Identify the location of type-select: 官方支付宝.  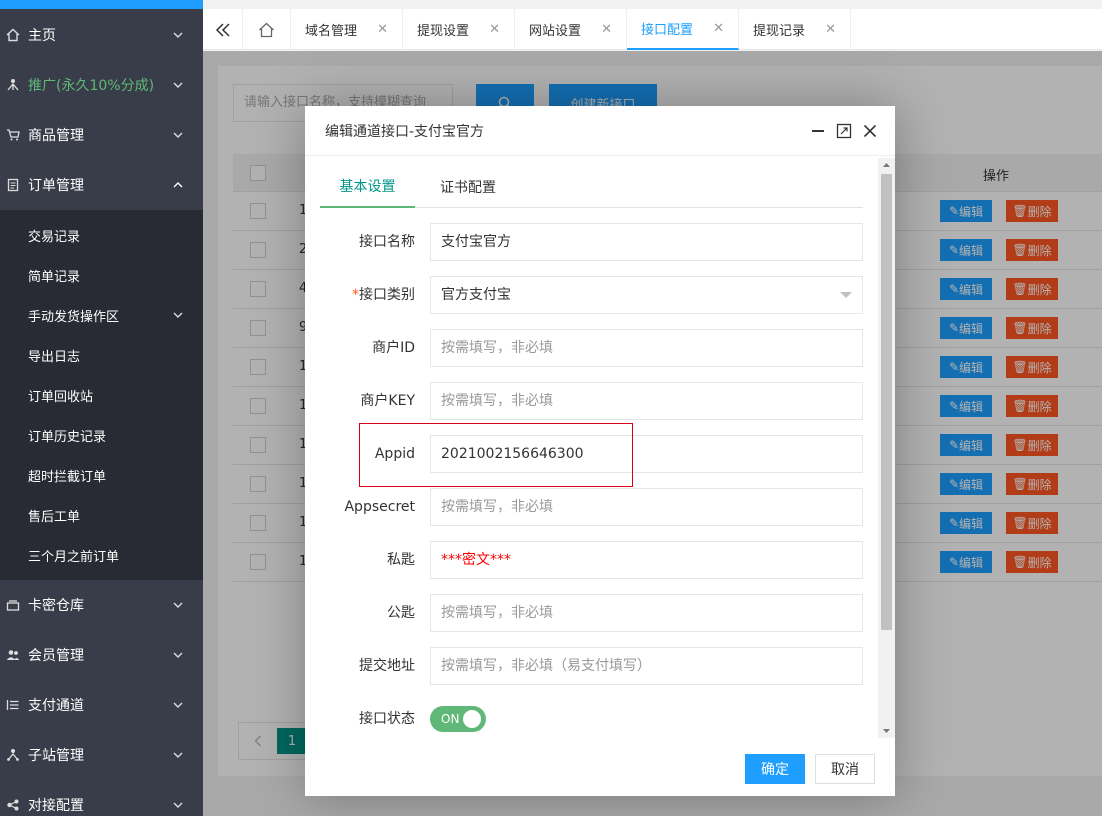
(646, 295).